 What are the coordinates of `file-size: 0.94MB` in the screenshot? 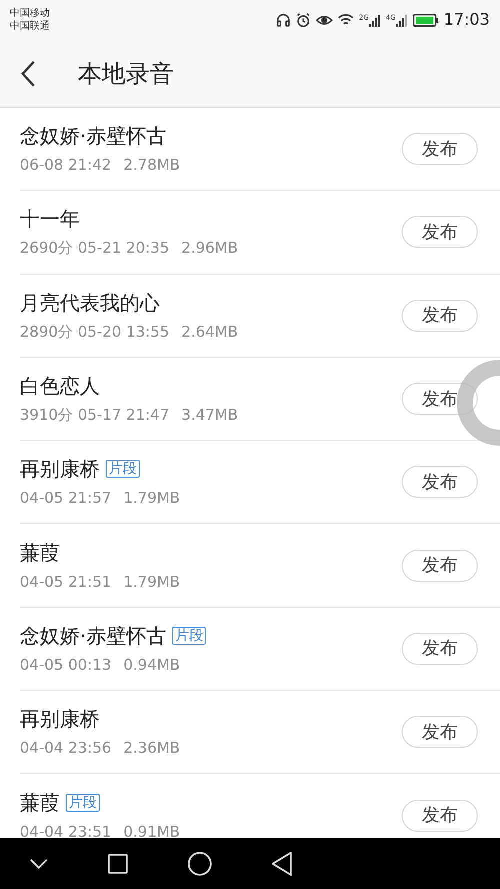 It's located at (152, 665).